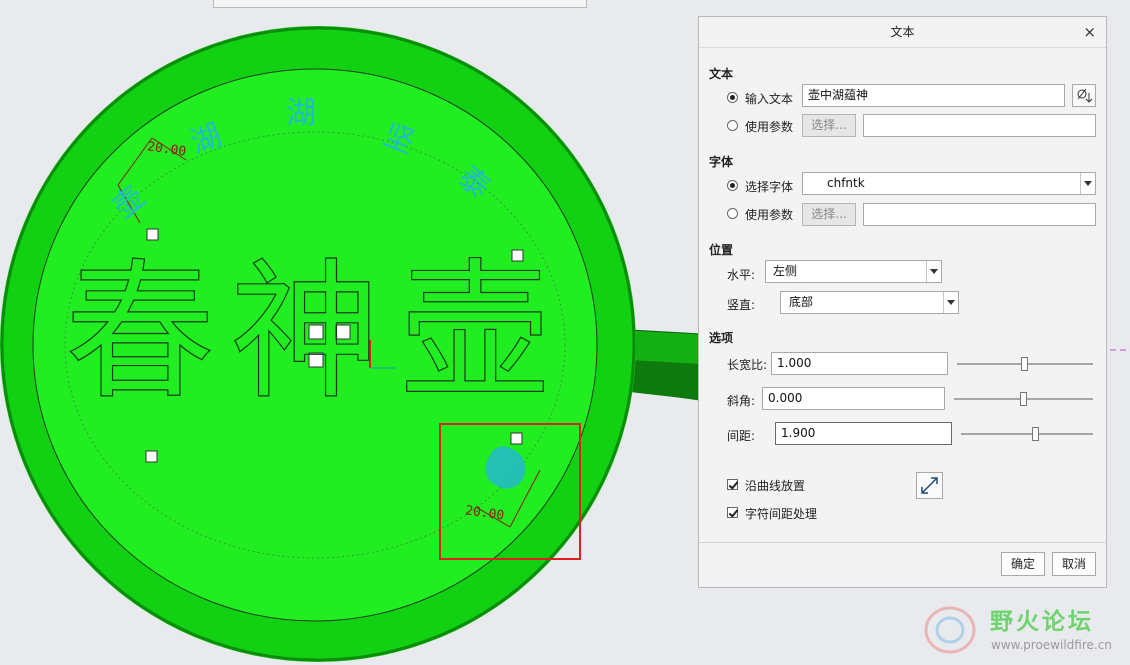  I want to click on vertical-dropdown: 底部, so click(869, 302).